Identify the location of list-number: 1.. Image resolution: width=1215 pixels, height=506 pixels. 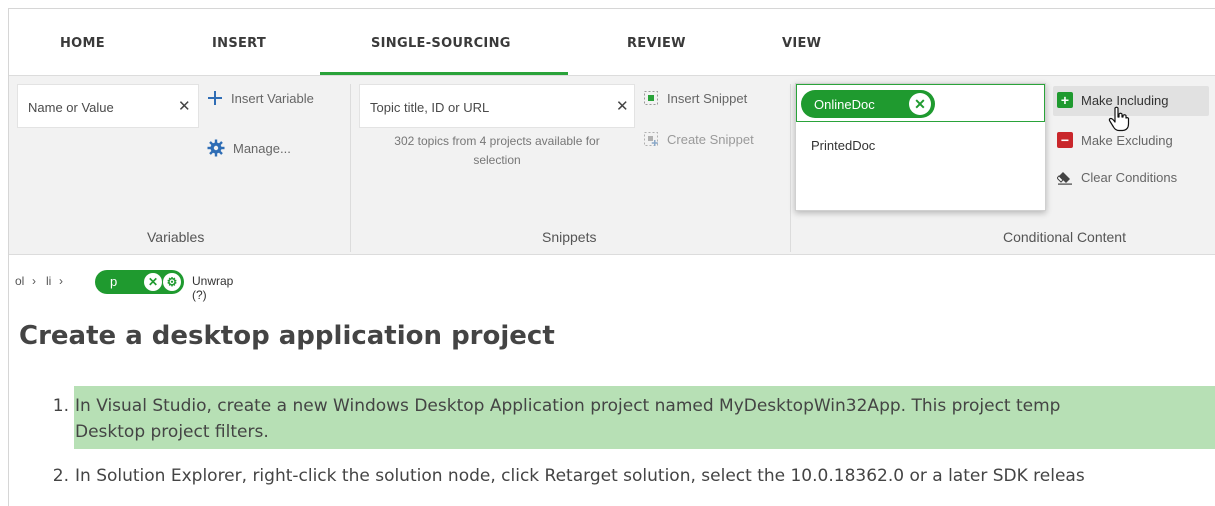
(60, 406).